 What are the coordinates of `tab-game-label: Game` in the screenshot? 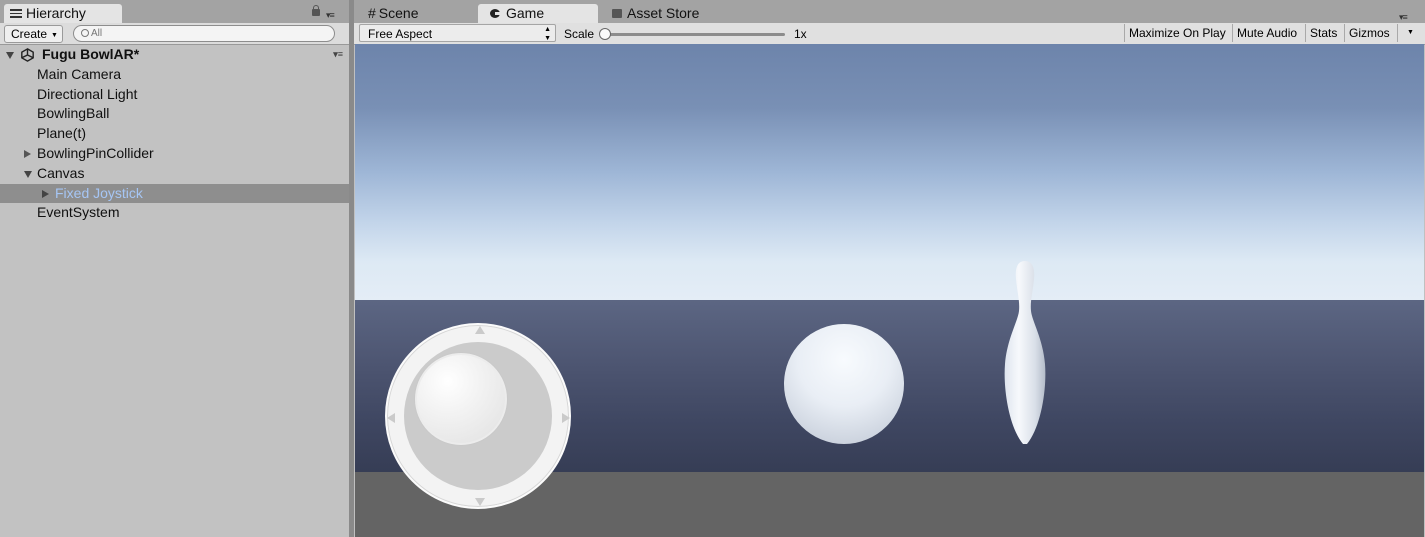 It's located at (525, 13).